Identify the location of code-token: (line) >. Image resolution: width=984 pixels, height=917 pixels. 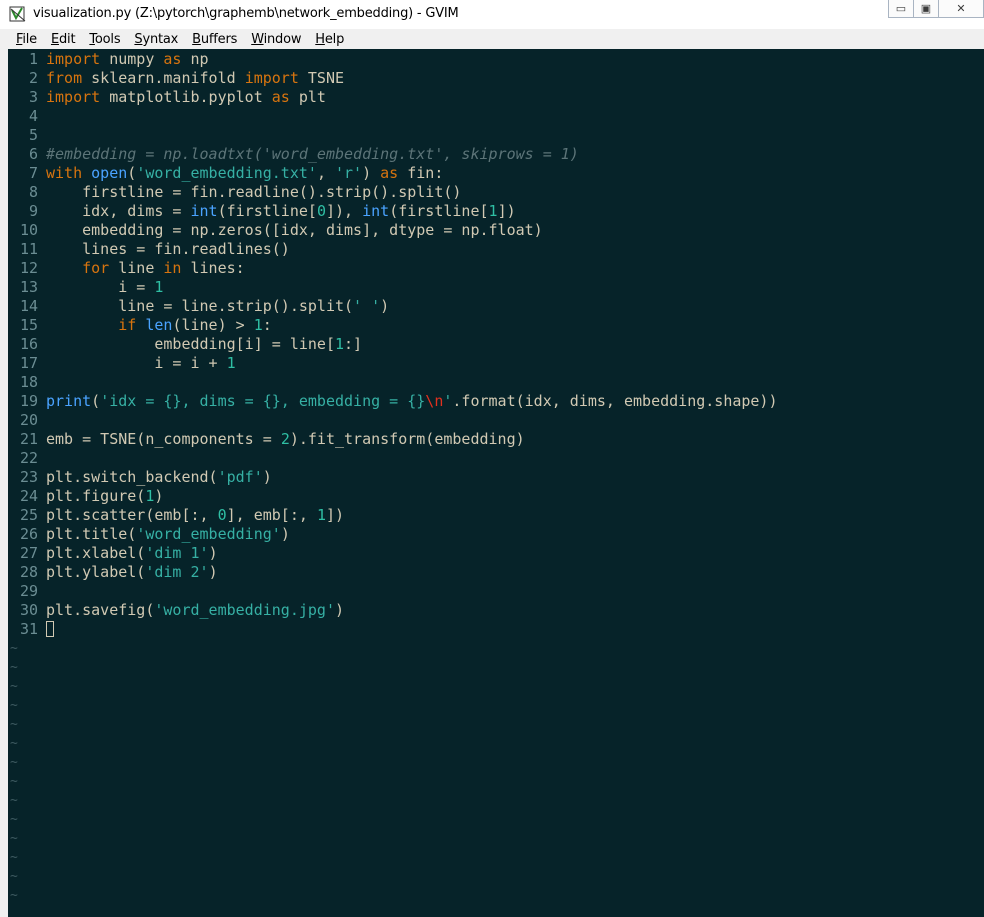
(213, 325).